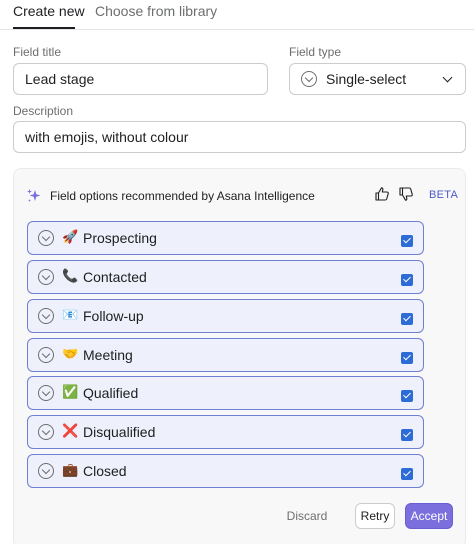 The height and width of the screenshot is (544, 474). Describe the element at coordinates (60, 79) in the screenshot. I see `field-title-value: Lead stage` at that location.